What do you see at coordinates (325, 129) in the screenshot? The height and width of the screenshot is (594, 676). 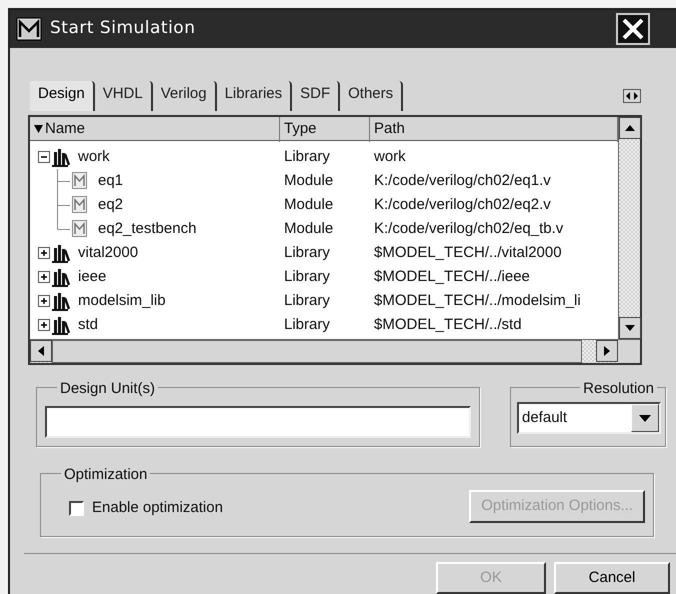 I see `column-header: Type` at bounding box center [325, 129].